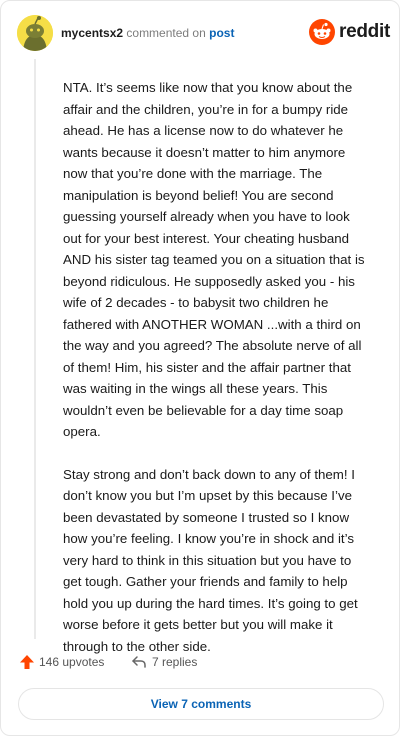 This screenshot has height=736, width=400. I want to click on upvote-arrow-icon, so click(27, 662).